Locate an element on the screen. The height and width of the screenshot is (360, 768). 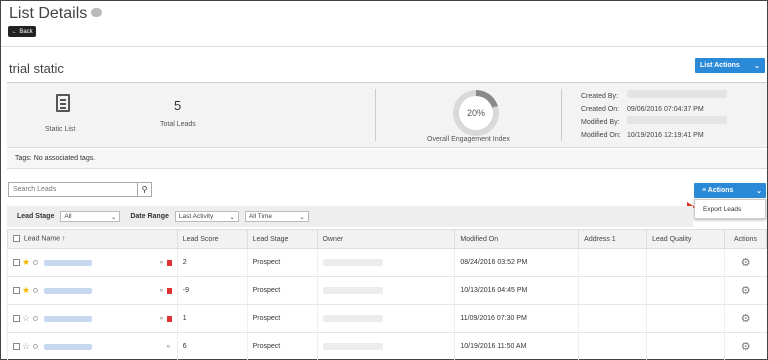
date-field-select: Last Activity ⌄ is located at coordinates (206, 216).